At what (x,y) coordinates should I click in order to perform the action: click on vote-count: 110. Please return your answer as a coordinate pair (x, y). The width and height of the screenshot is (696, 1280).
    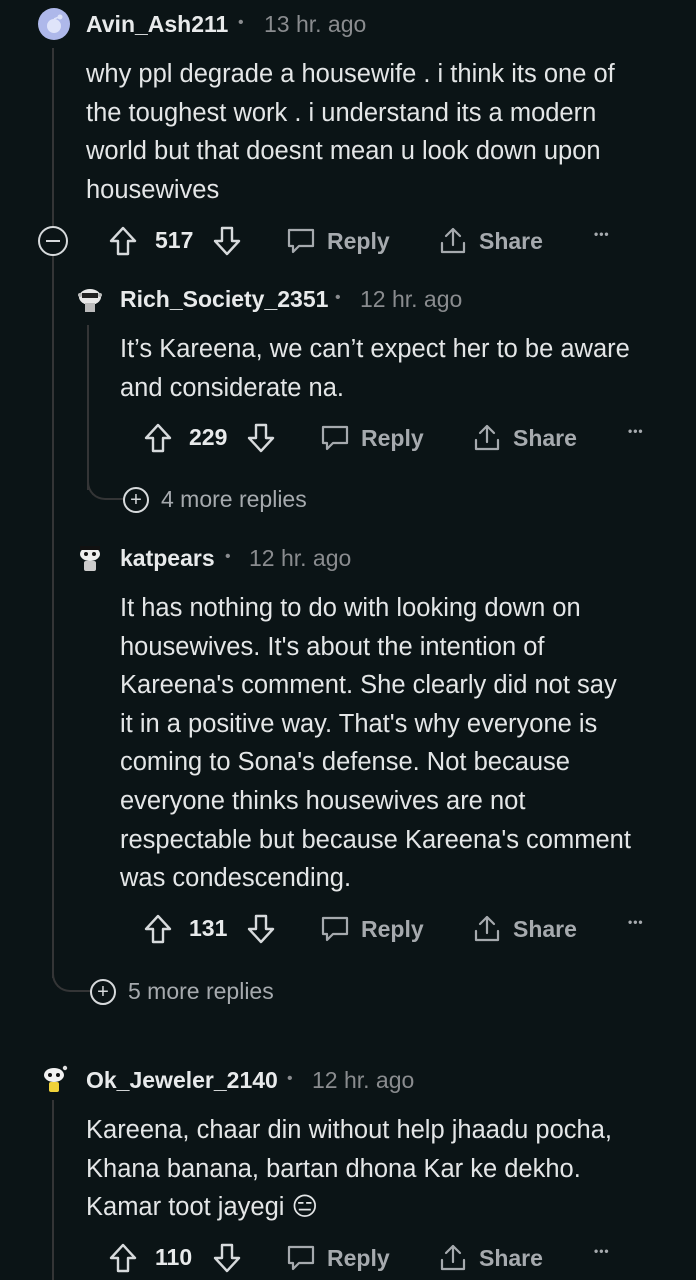
    Looking at the image, I should click on (174, 1257).